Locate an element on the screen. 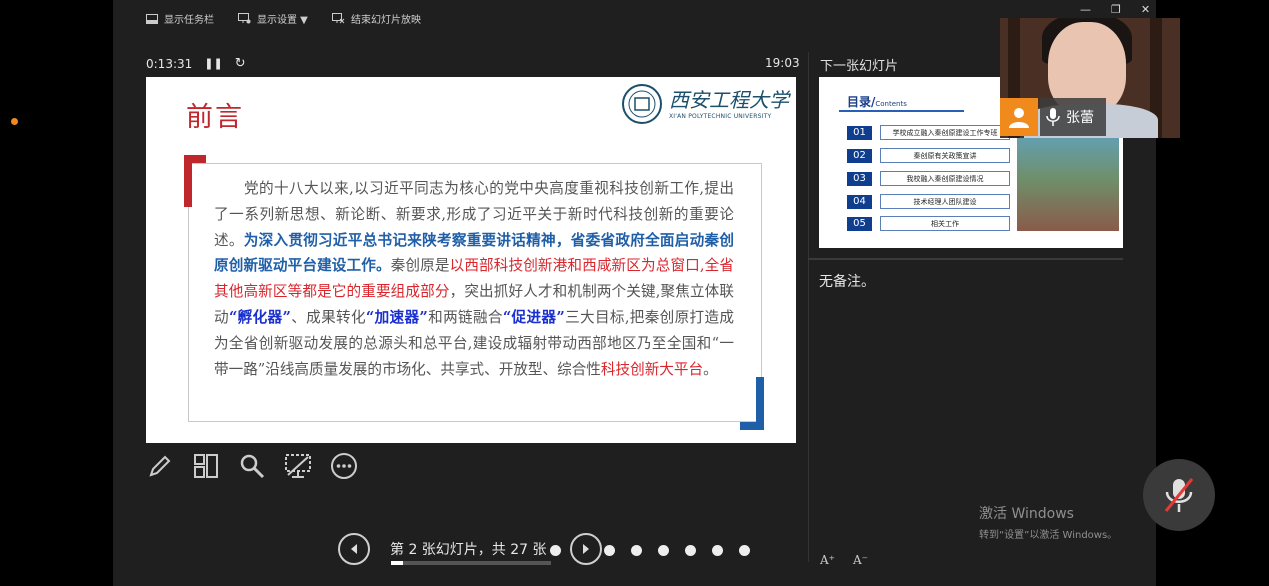 The height and width of the screenshot is (586, 1269). more-icon is located at coordinates (344, 466).